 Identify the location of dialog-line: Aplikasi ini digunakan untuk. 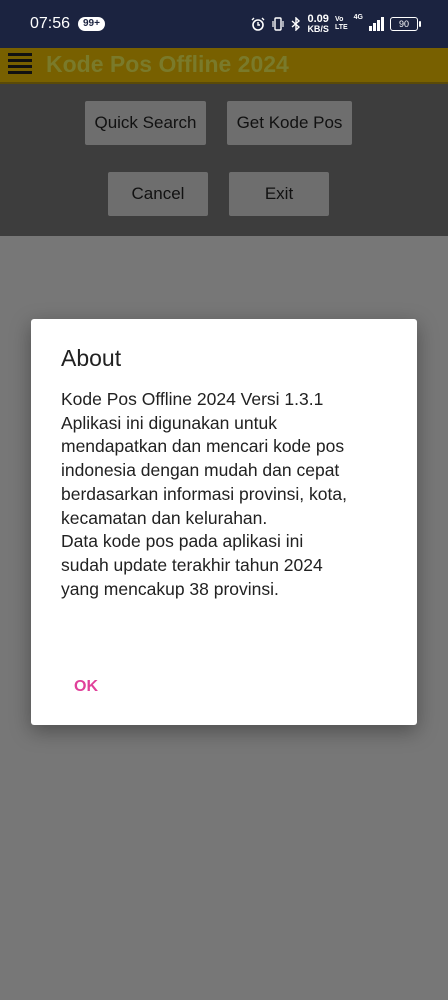
(169, 422).